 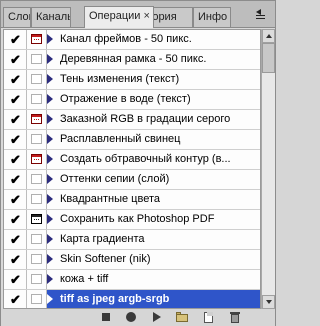 I want to click on action-label-cell: Отражение в воде (текст), so click(x=153, y=99).